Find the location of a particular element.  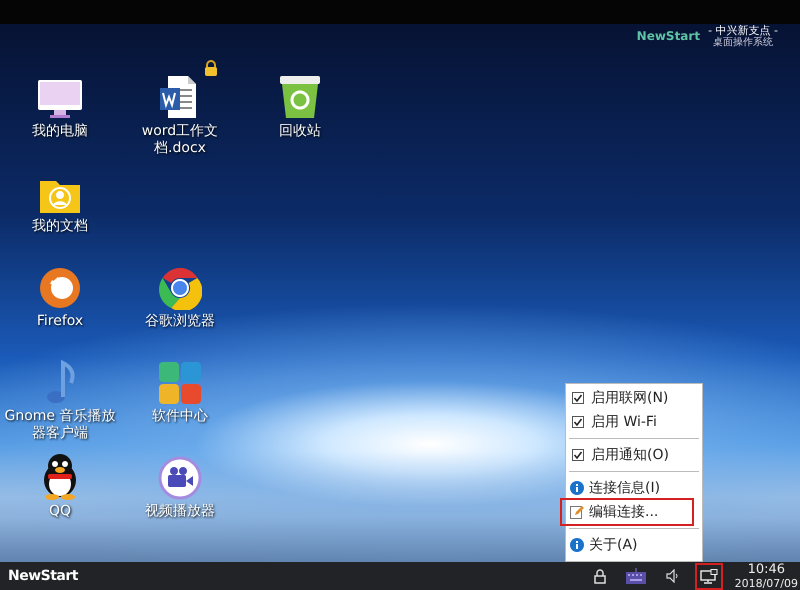

menu-item: 启用通知(O) is located at coordinates (634, 455).